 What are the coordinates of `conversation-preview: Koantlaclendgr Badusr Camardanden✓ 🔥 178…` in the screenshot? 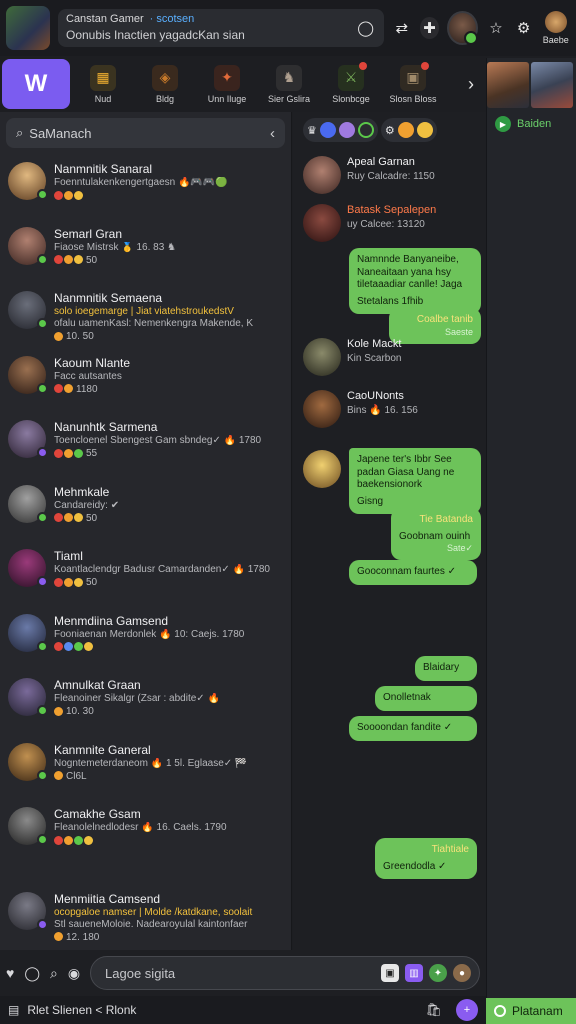 It's located at (162, 569).